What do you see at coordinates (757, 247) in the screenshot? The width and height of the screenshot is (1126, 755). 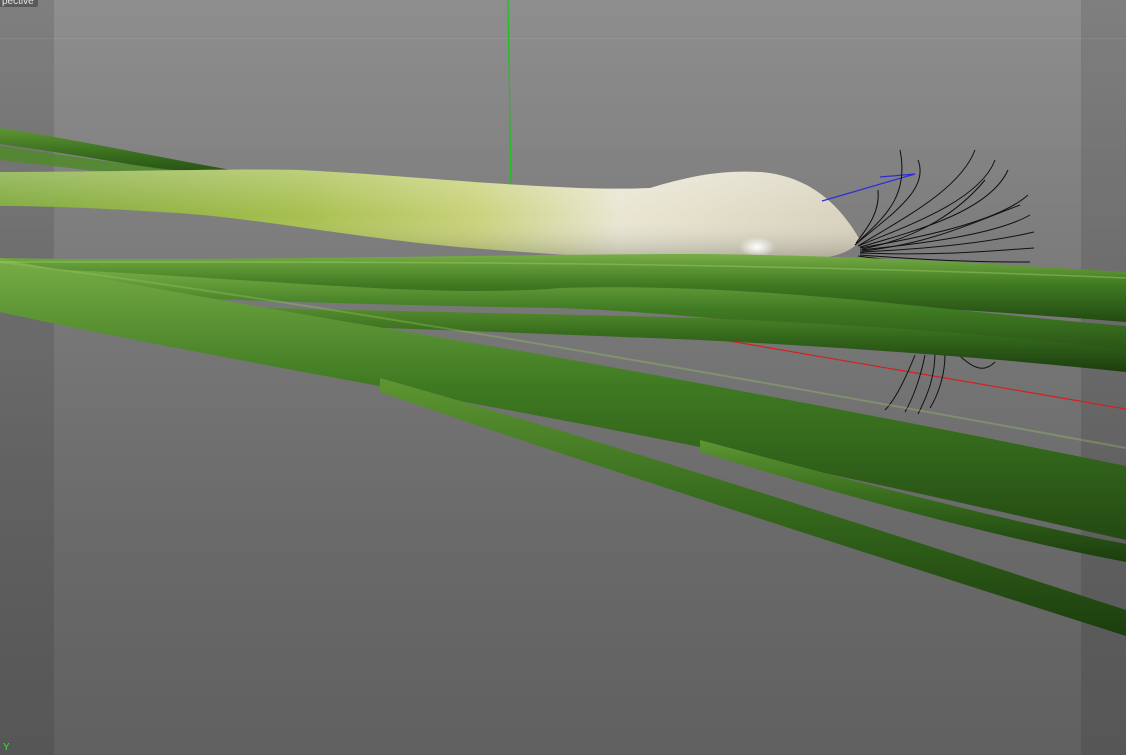 I see `bulb-highlight` at bounding box center [757, 247].